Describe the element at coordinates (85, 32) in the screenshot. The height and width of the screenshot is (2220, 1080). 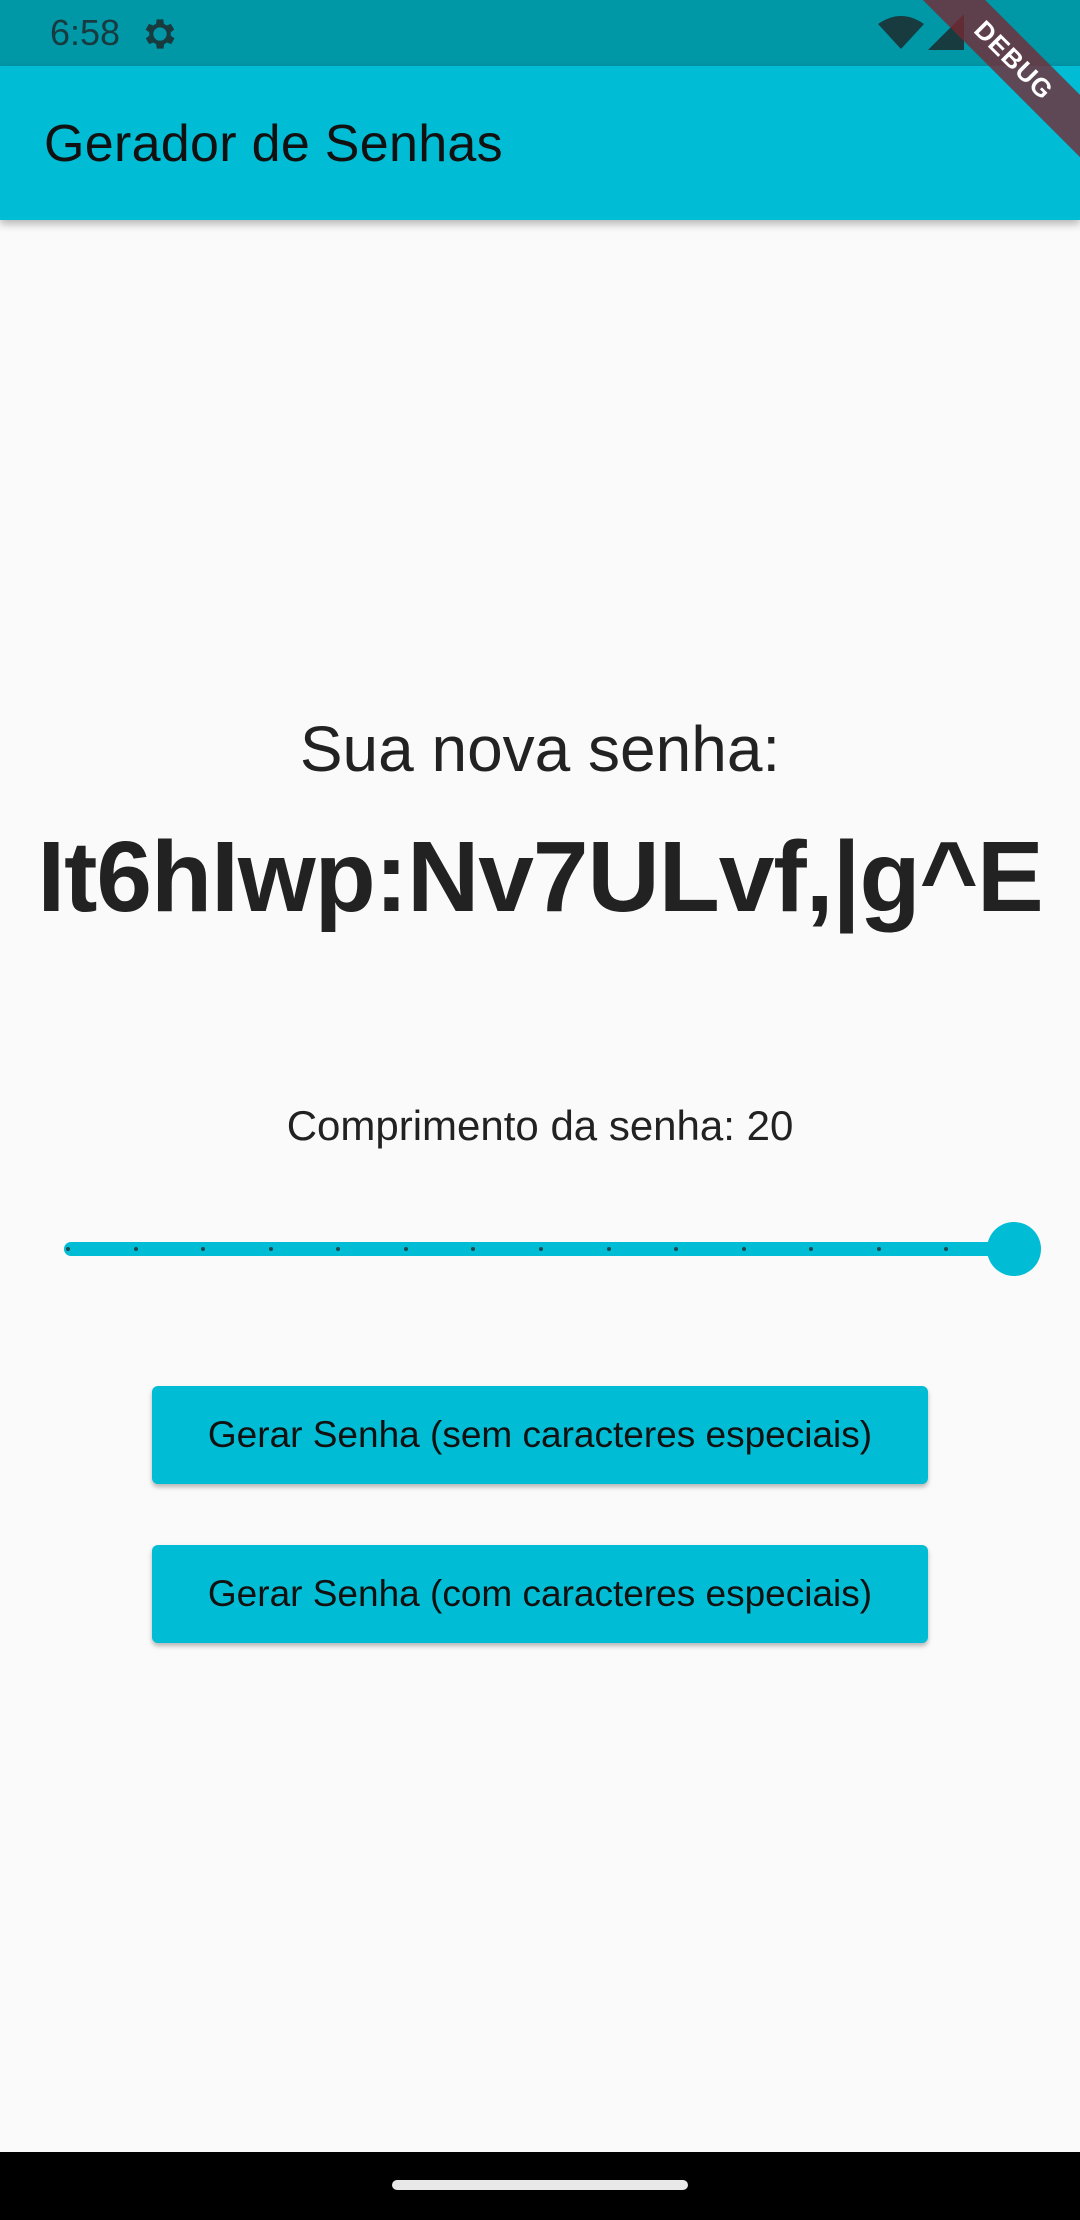
I see `status-time: 6:58` at that location.